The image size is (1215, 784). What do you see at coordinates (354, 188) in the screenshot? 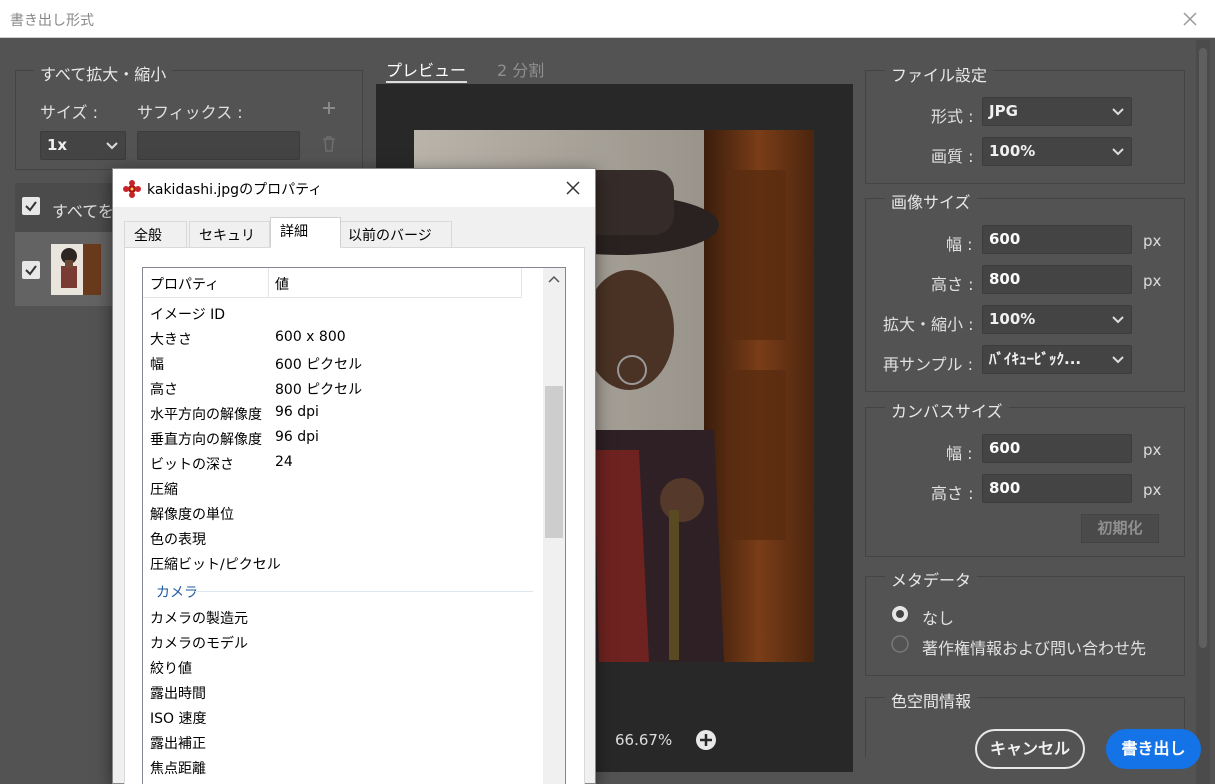
I see `properties-titlebar: kakidashi.jpgのプロパティ` at bounding box center [354, 188].